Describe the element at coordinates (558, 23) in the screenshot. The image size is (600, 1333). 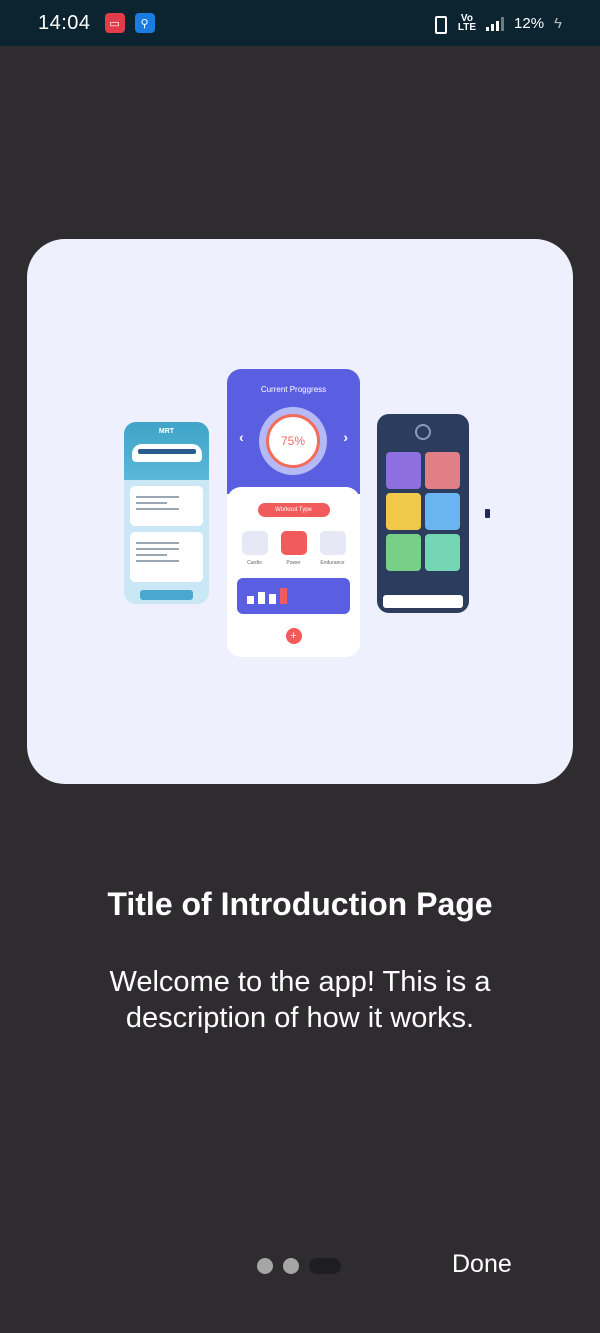
I see `battery-charging-icon: ϟ` at that location.